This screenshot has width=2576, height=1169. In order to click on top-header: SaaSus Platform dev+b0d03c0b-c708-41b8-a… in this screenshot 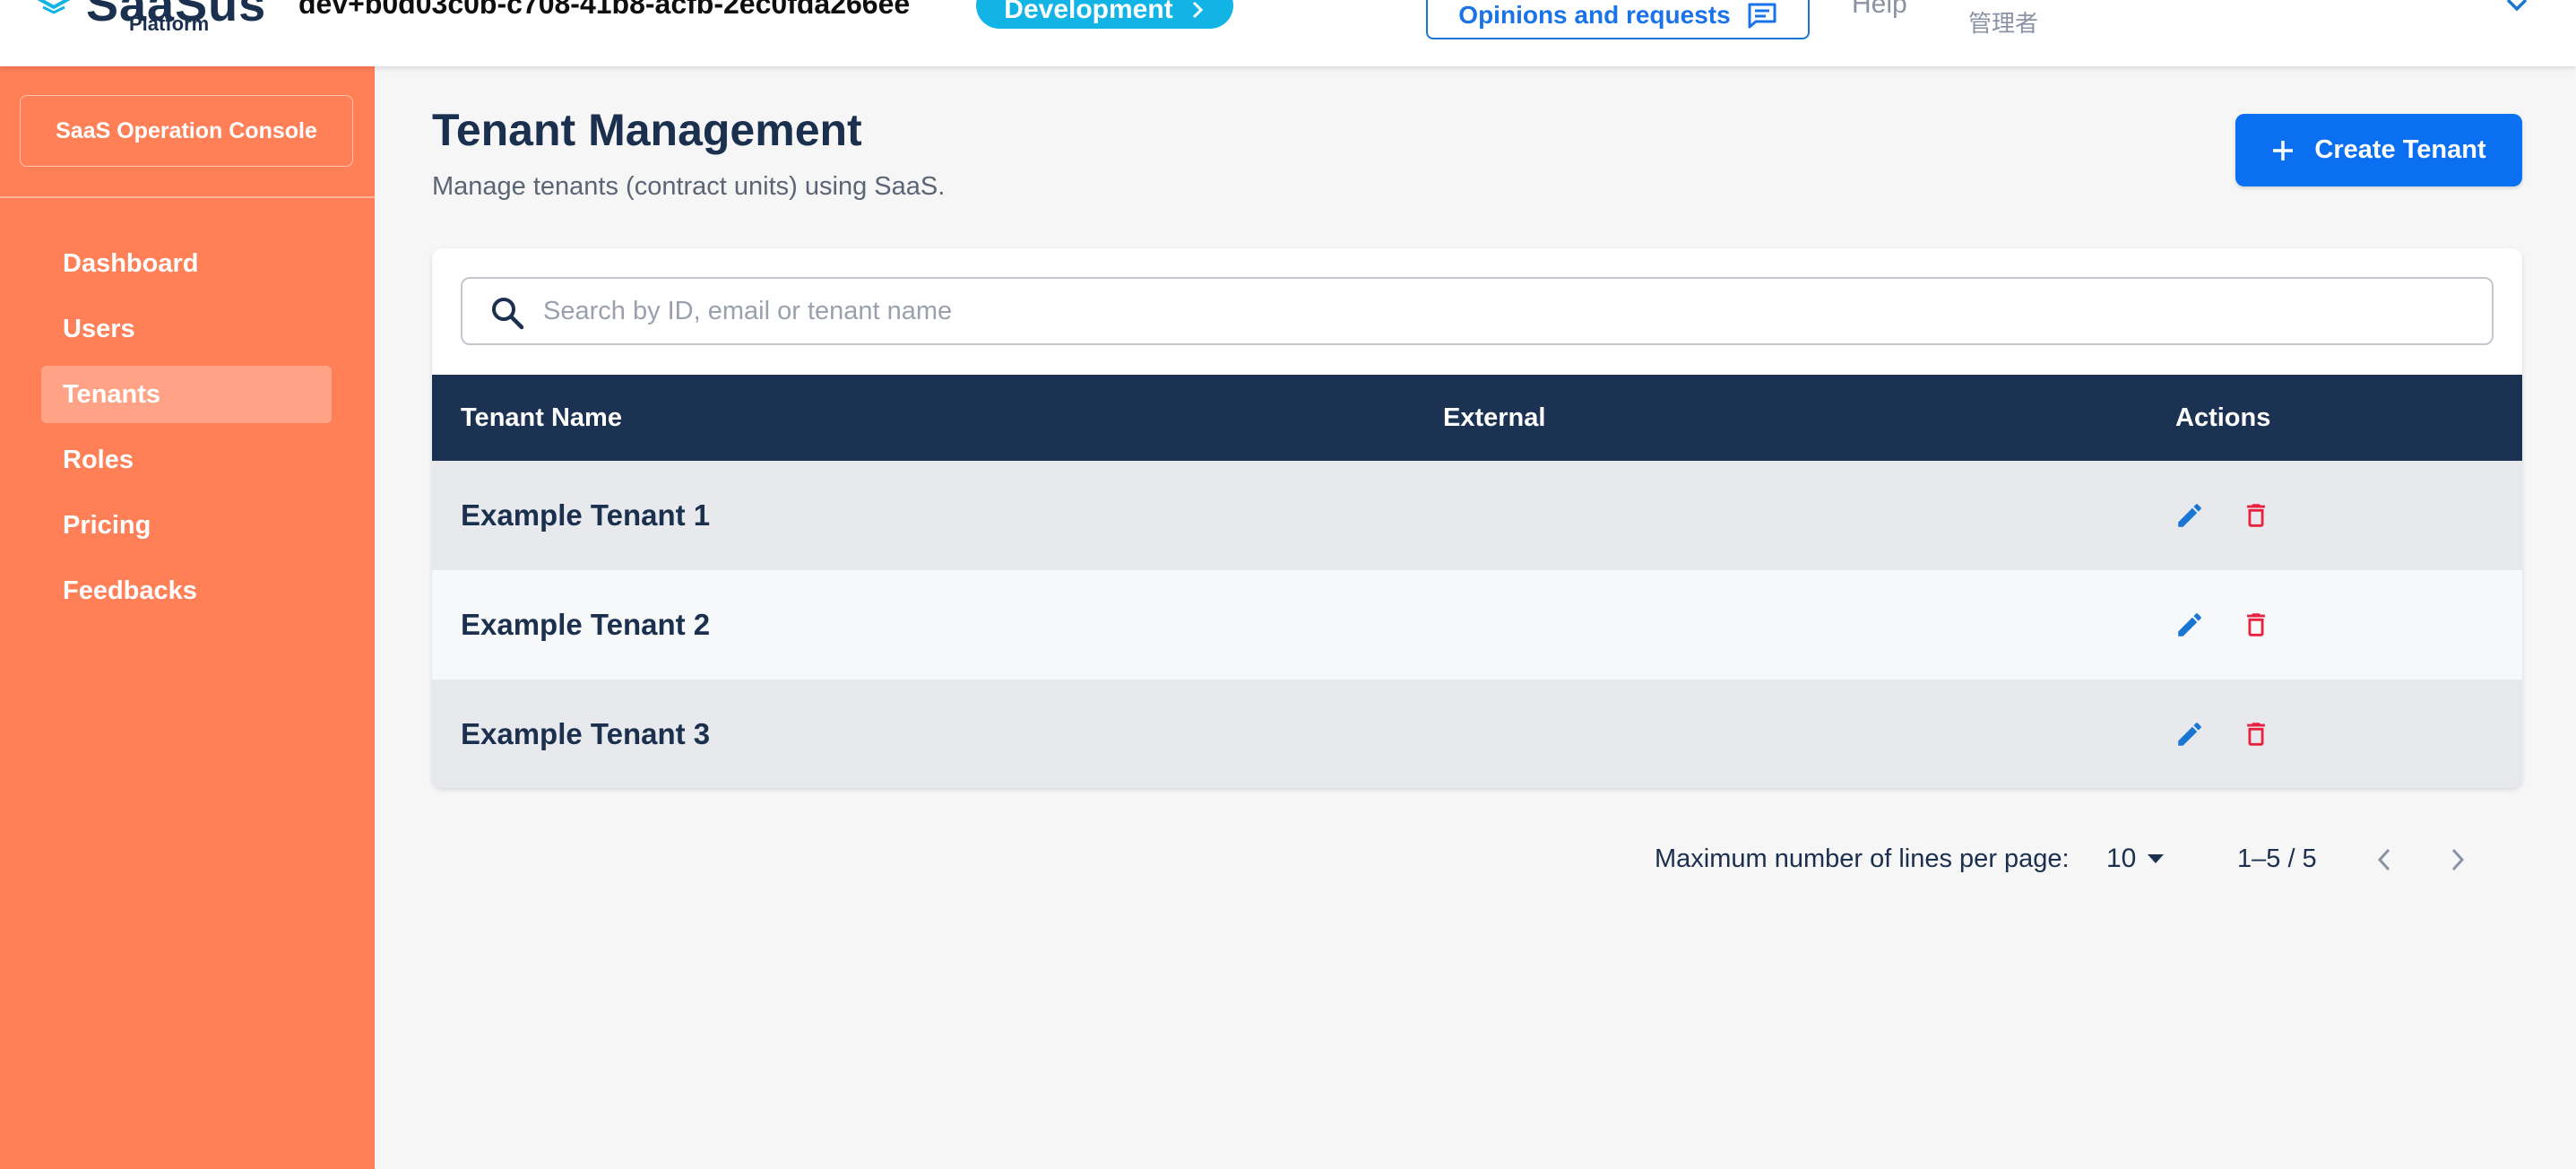, I will do `click(1288, 33)`.